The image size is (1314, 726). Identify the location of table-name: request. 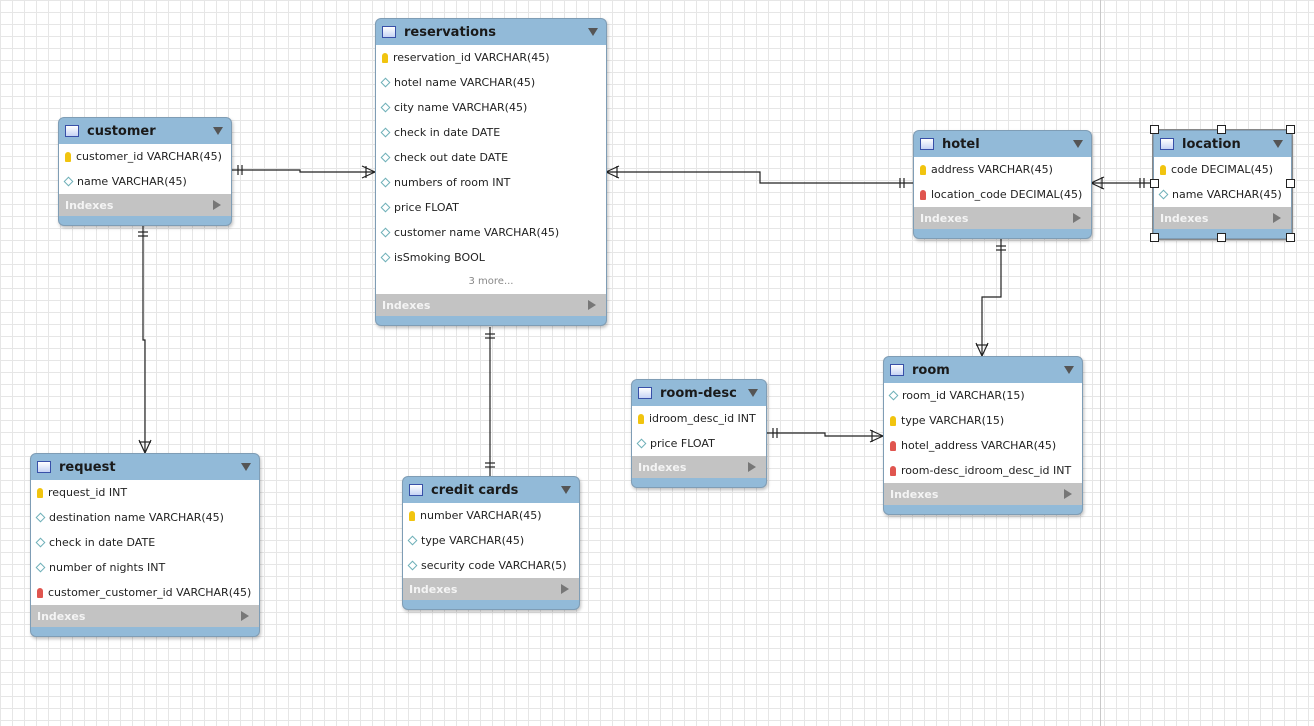
(87, 467).